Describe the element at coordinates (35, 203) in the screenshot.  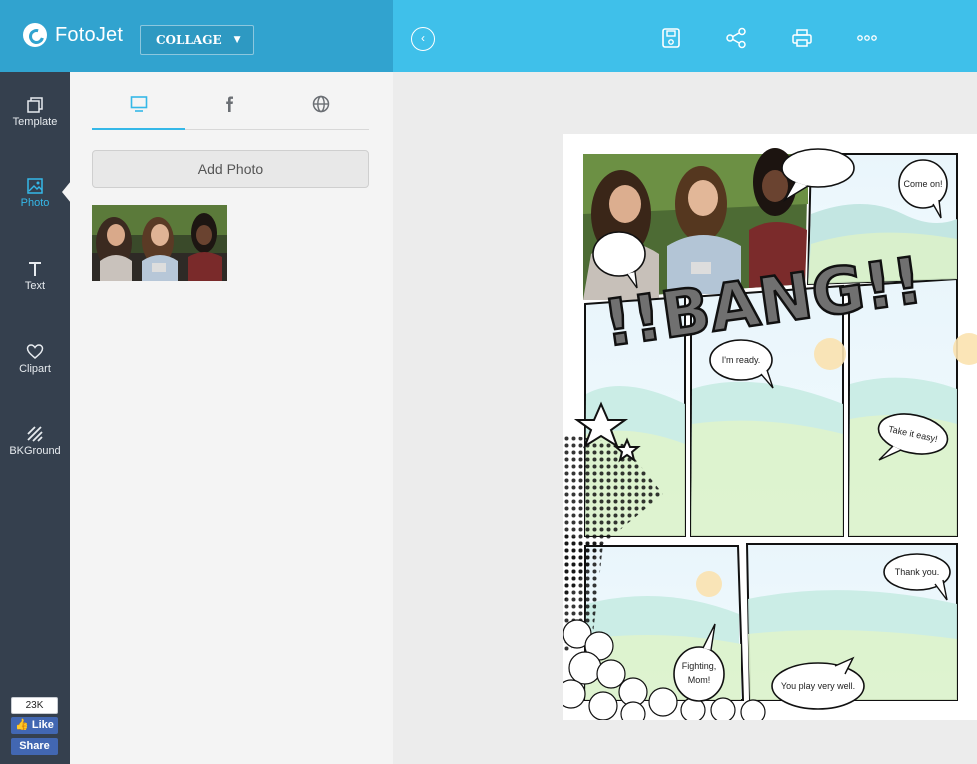
I see `rail-label-photo: Photo` at that location.